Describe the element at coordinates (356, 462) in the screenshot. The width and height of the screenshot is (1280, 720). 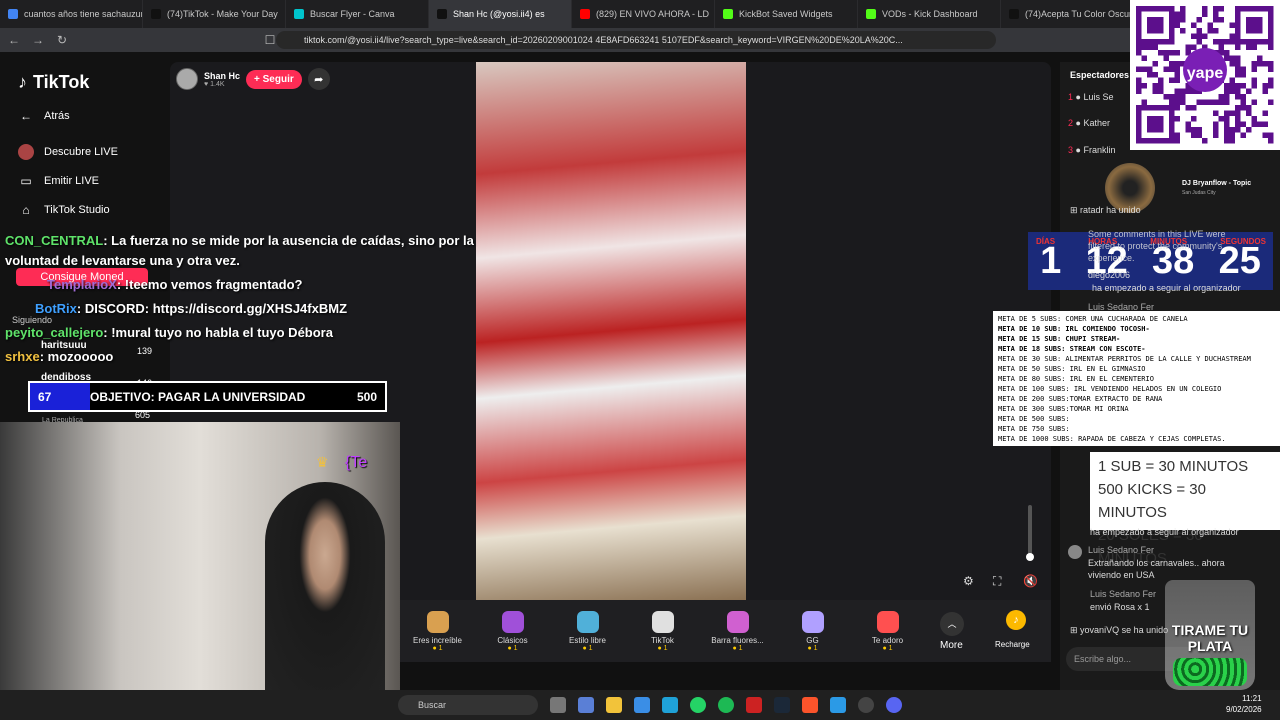
I see `cam-text: {Te` at that location.